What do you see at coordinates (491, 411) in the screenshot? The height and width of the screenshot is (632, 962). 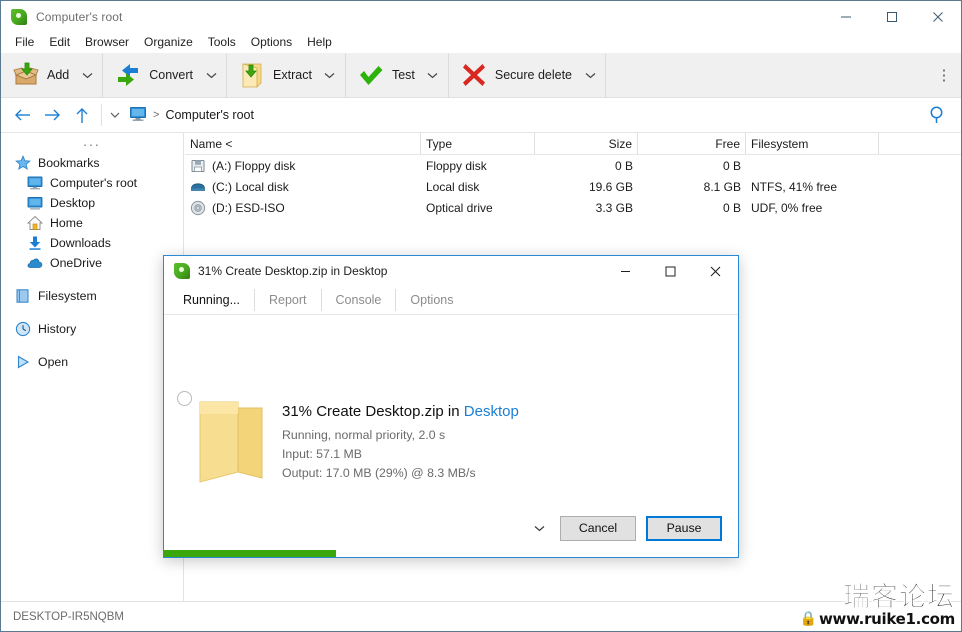 I see `dialog-destination-link: Desktop` at bounding box center [491, 411].